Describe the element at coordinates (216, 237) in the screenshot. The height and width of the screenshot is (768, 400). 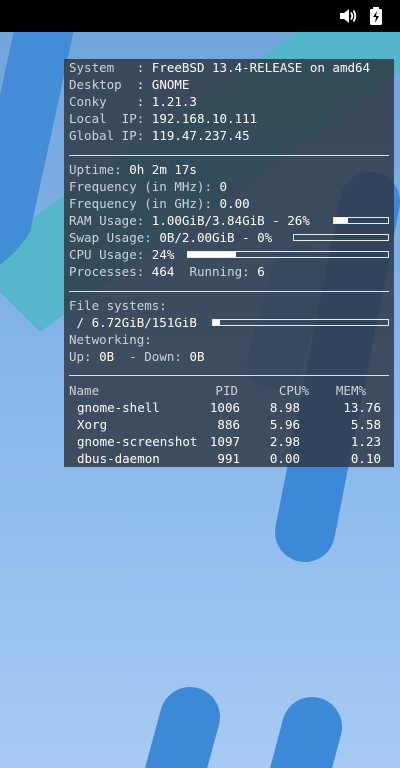
I see `swap-value: 0B/2.00GiB - 0%` at that location.